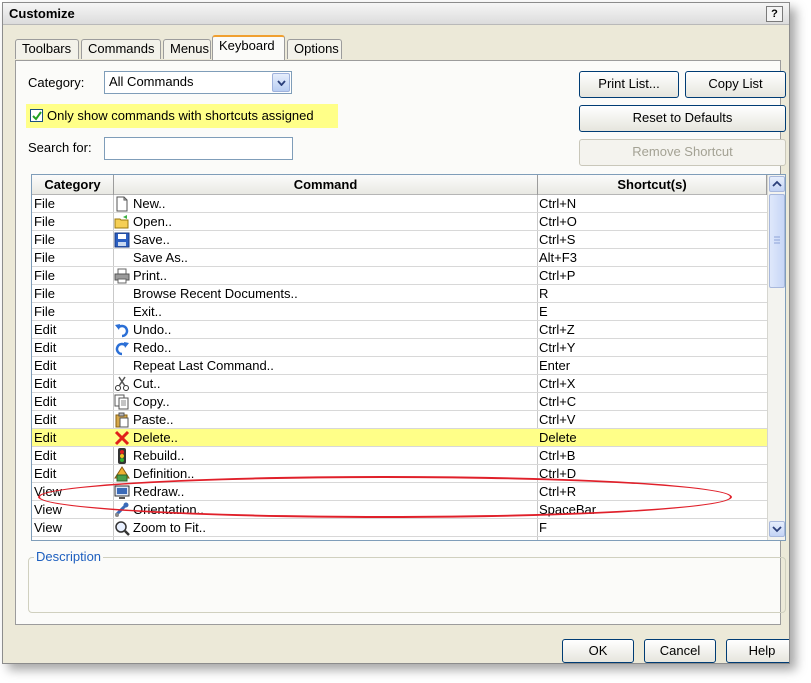 The image size is (811, 683). I want to click on scroll-down-icon, so click(777, 529).